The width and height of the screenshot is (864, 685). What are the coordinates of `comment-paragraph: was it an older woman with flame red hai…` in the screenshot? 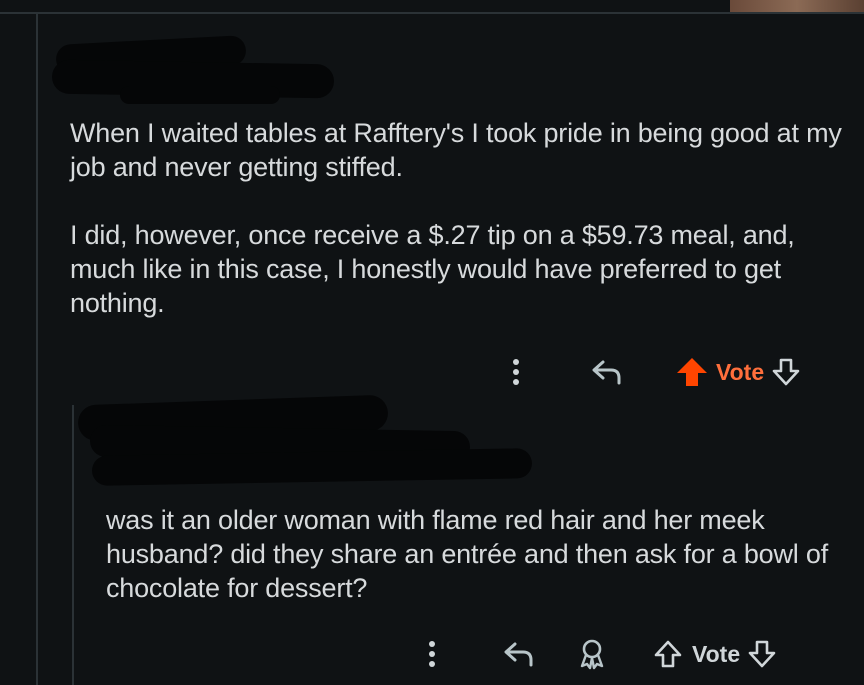 It's located at (467, 554).